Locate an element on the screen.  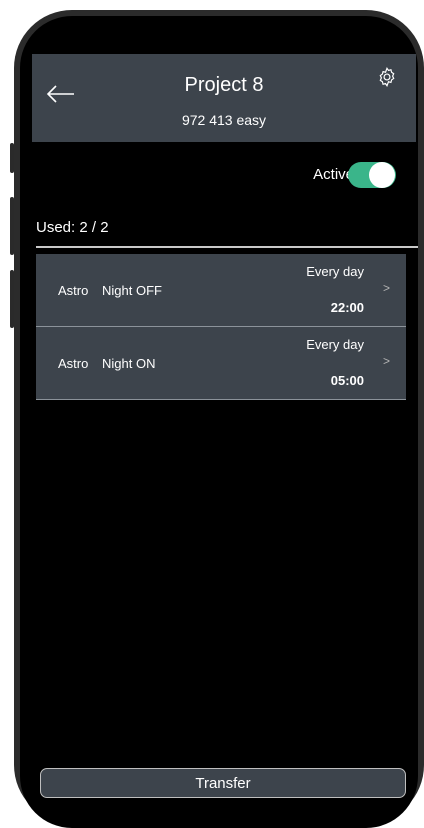
page-subtitle: 972 413 easy is located at coordinates (224, 120).